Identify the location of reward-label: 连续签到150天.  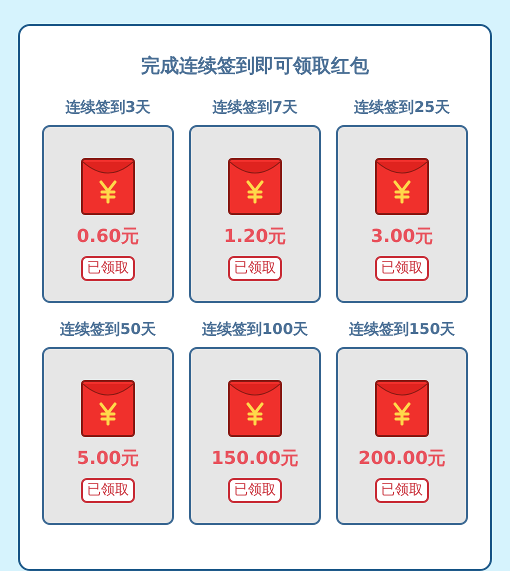
(402, 329).